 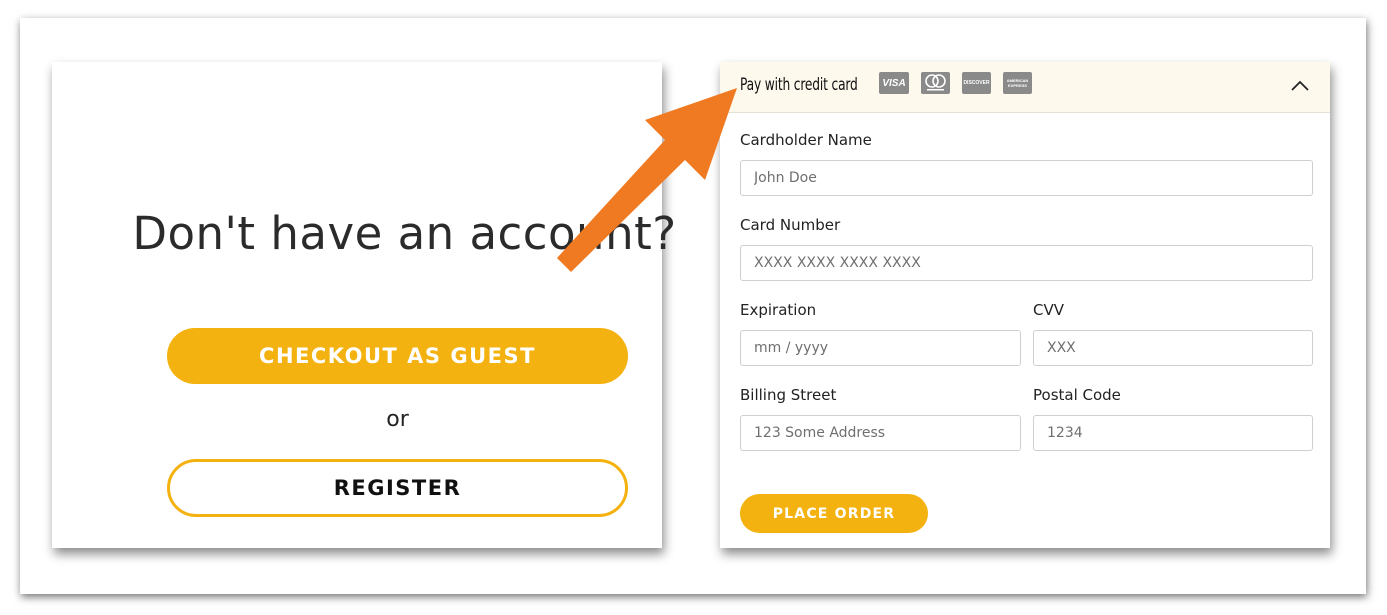 I want to click on mastercard-icon, so click(x=935, y=83).